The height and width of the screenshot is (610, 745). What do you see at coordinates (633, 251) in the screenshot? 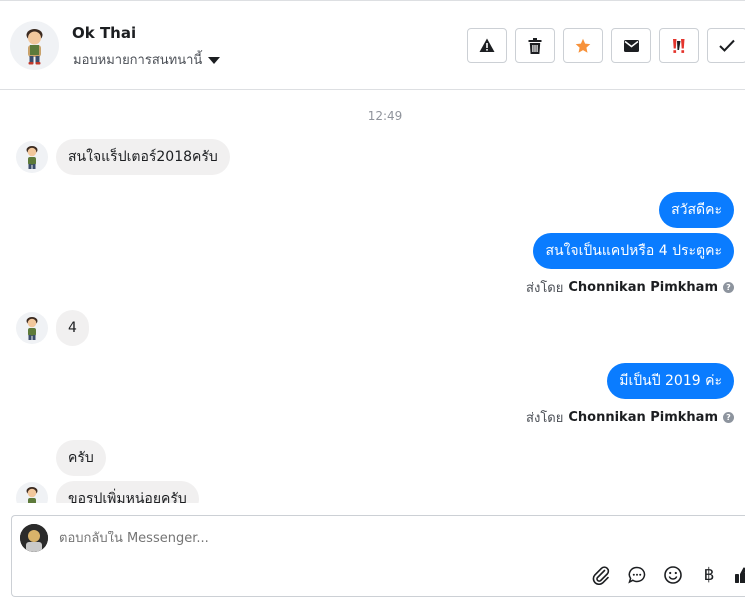
I see `message-outgoing: สนใจเป็นแคปหรือ 4 ประตูคะ` at bounding box center [633, 251].